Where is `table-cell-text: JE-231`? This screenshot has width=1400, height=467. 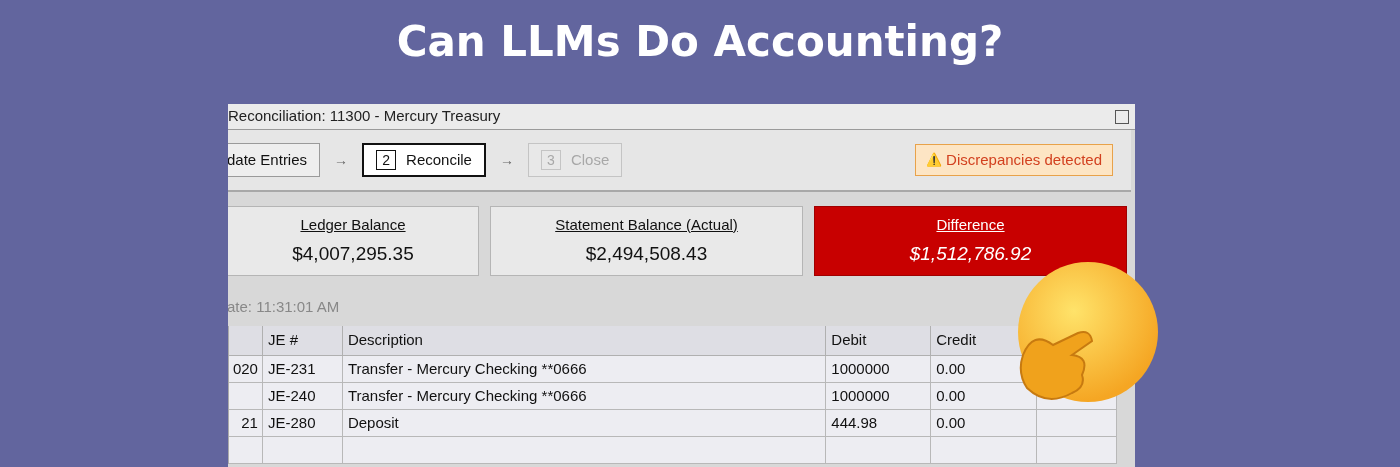
table-cell-text: JE-231 is located at coordinates (291, 368).